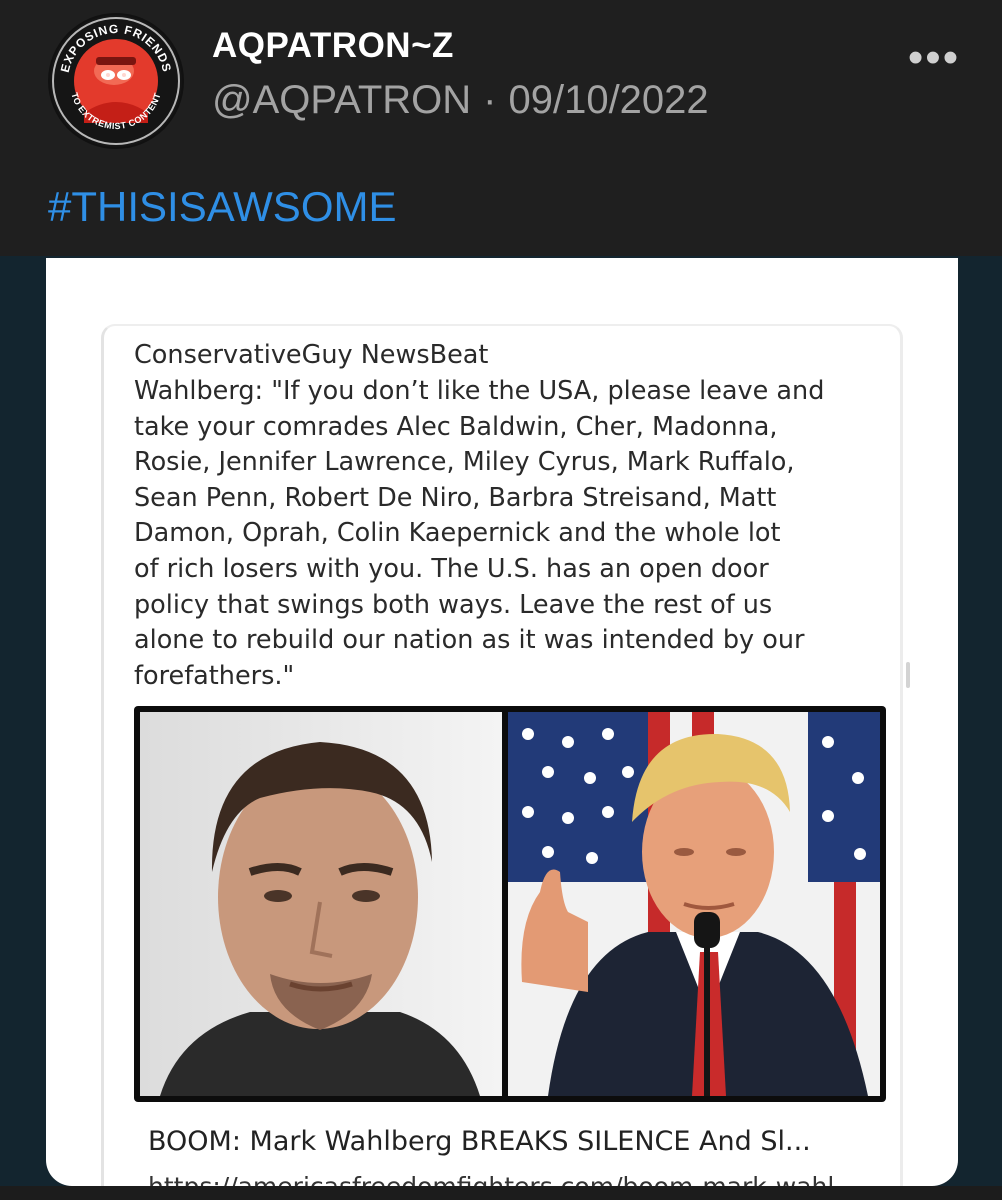  I want to click on portrait-photo-right, so click(694, 904).